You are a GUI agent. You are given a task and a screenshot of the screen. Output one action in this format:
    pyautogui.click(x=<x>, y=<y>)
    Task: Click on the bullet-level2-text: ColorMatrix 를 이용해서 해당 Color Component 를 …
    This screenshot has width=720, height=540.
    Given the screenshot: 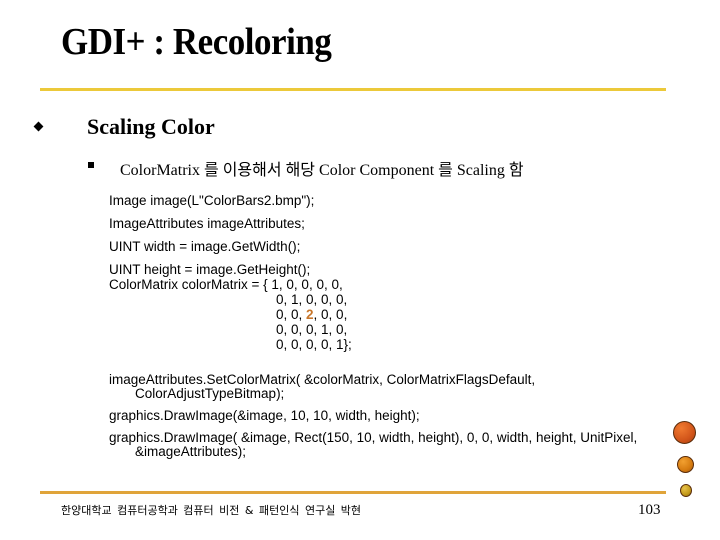 What is the action you would take?
    pyautogui.click(x=322, y=170)
    